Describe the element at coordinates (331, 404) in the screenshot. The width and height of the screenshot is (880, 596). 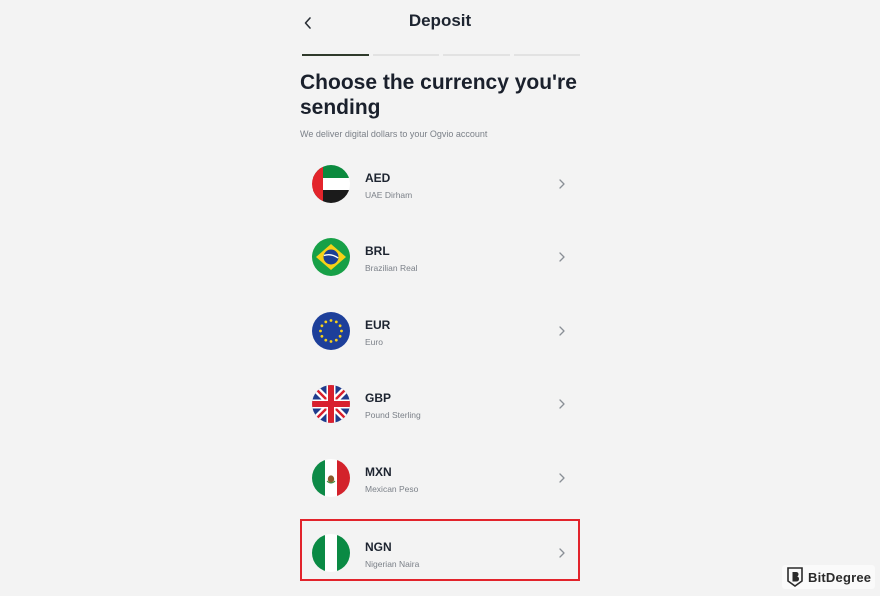
I see `uk-flag-icon` at that location.